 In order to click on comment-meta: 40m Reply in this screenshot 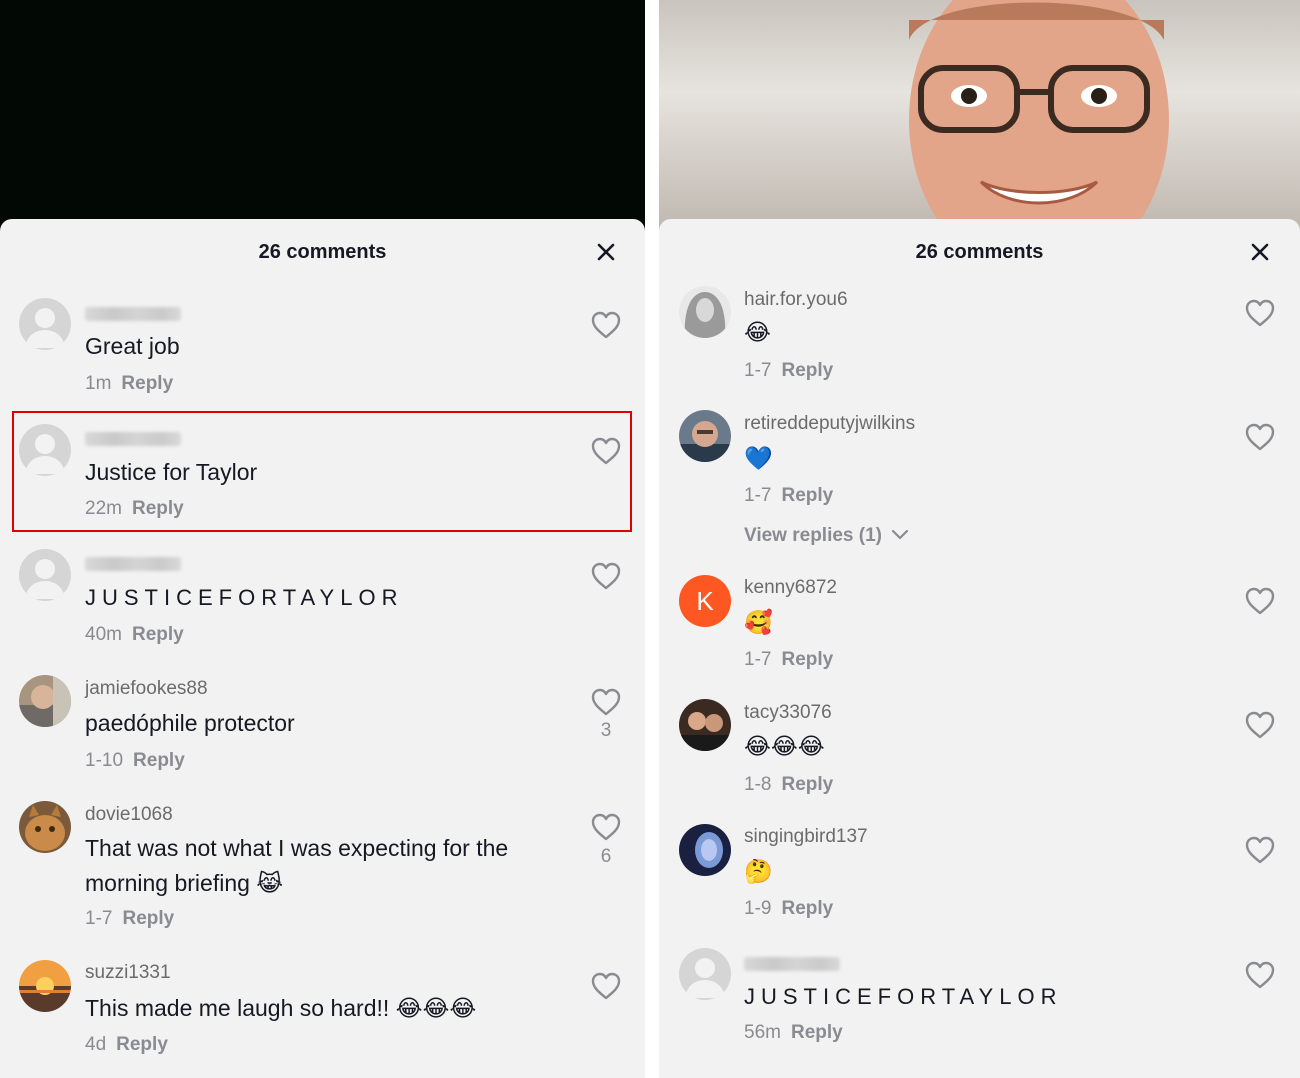, I will do `click(134, 635)`.